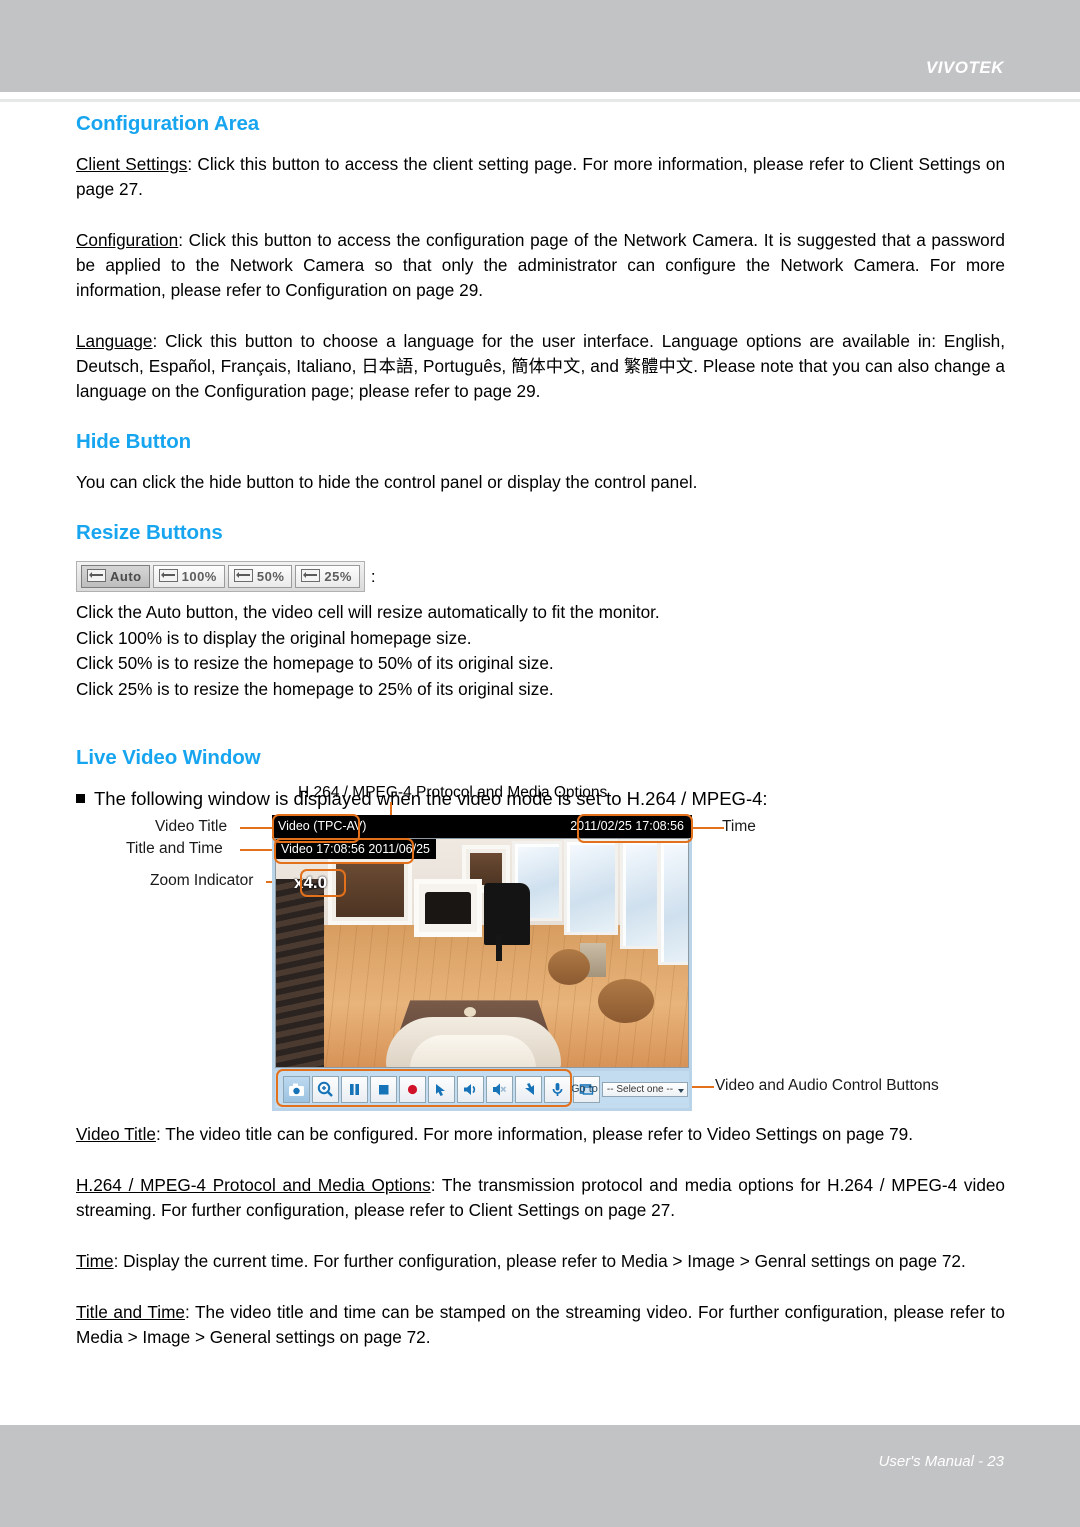 The image size is (1080, 1527). Describe the element at coordinates (126, 576) in the screenshot. I see `resize-button-auto-label: Auto` at that location.